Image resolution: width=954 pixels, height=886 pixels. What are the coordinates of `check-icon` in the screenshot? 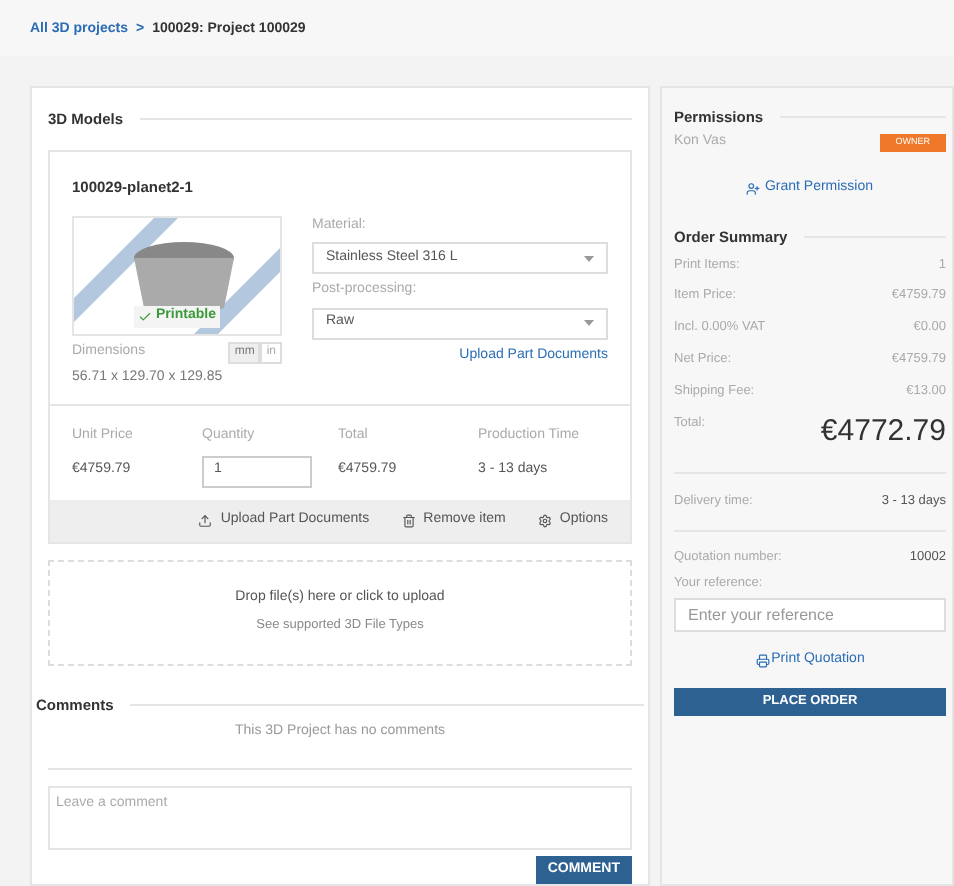 It's located at (145, 316).